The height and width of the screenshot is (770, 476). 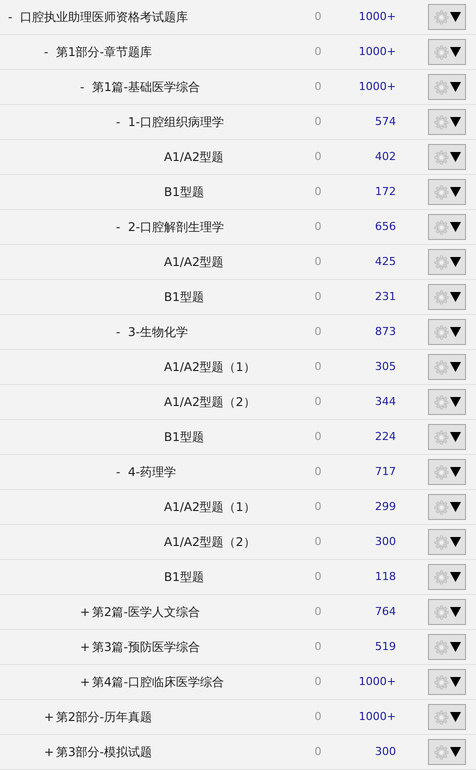 I want to click on node-title: 口腔执业助理医师资格考试题库, so click(x=104, y=17).